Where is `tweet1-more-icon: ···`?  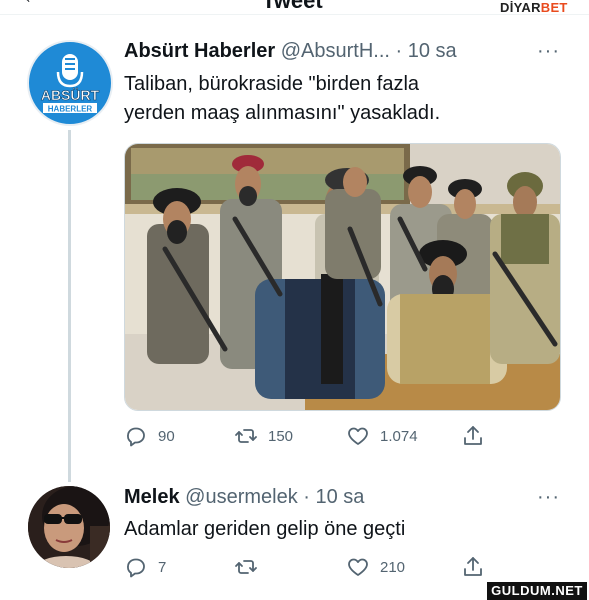 tweet1-more-icon: ··· is located at coordinates (548, 51).